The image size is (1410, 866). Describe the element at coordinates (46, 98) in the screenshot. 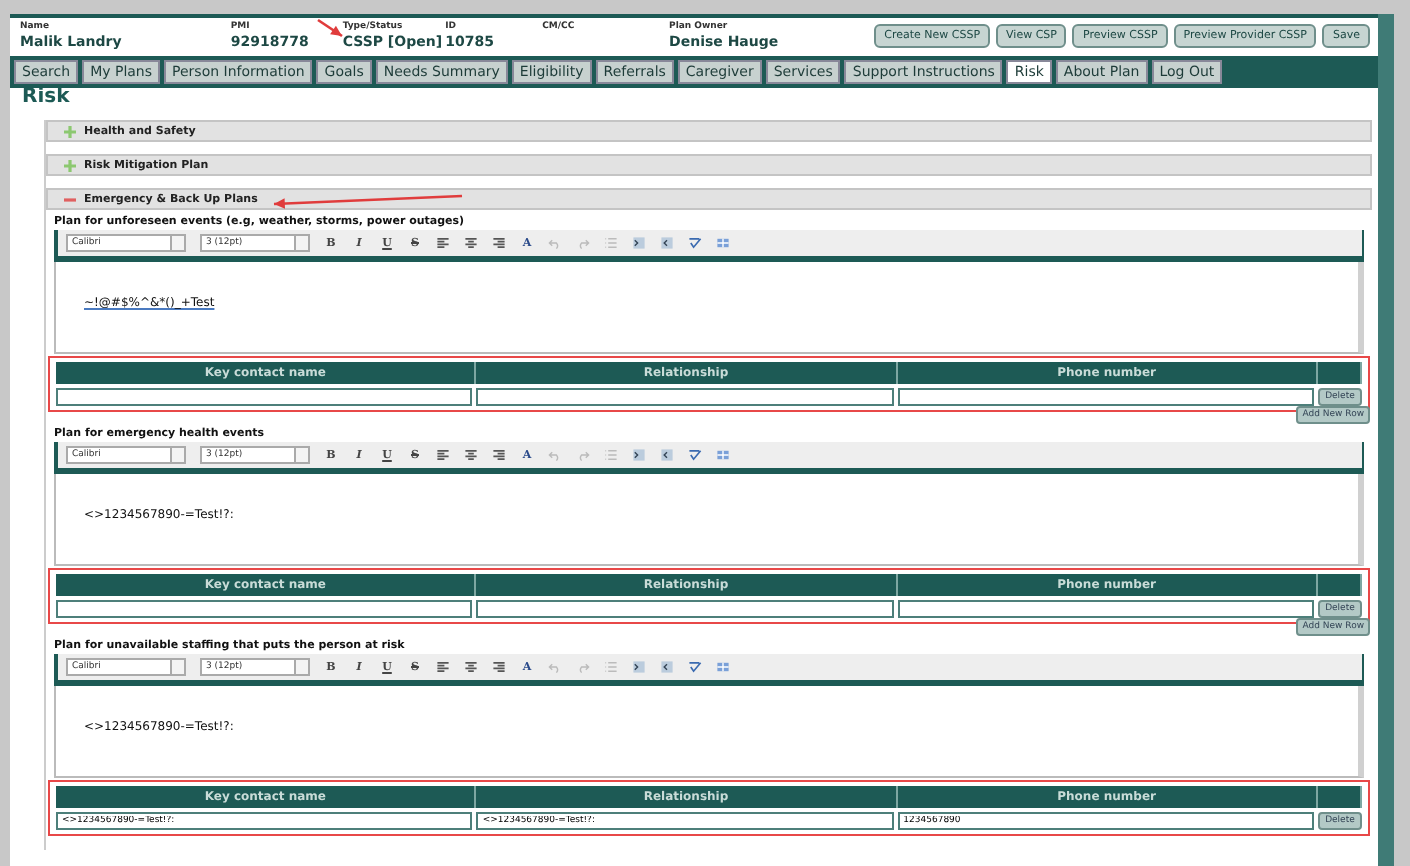

I see `page-title: Risk` at that location.